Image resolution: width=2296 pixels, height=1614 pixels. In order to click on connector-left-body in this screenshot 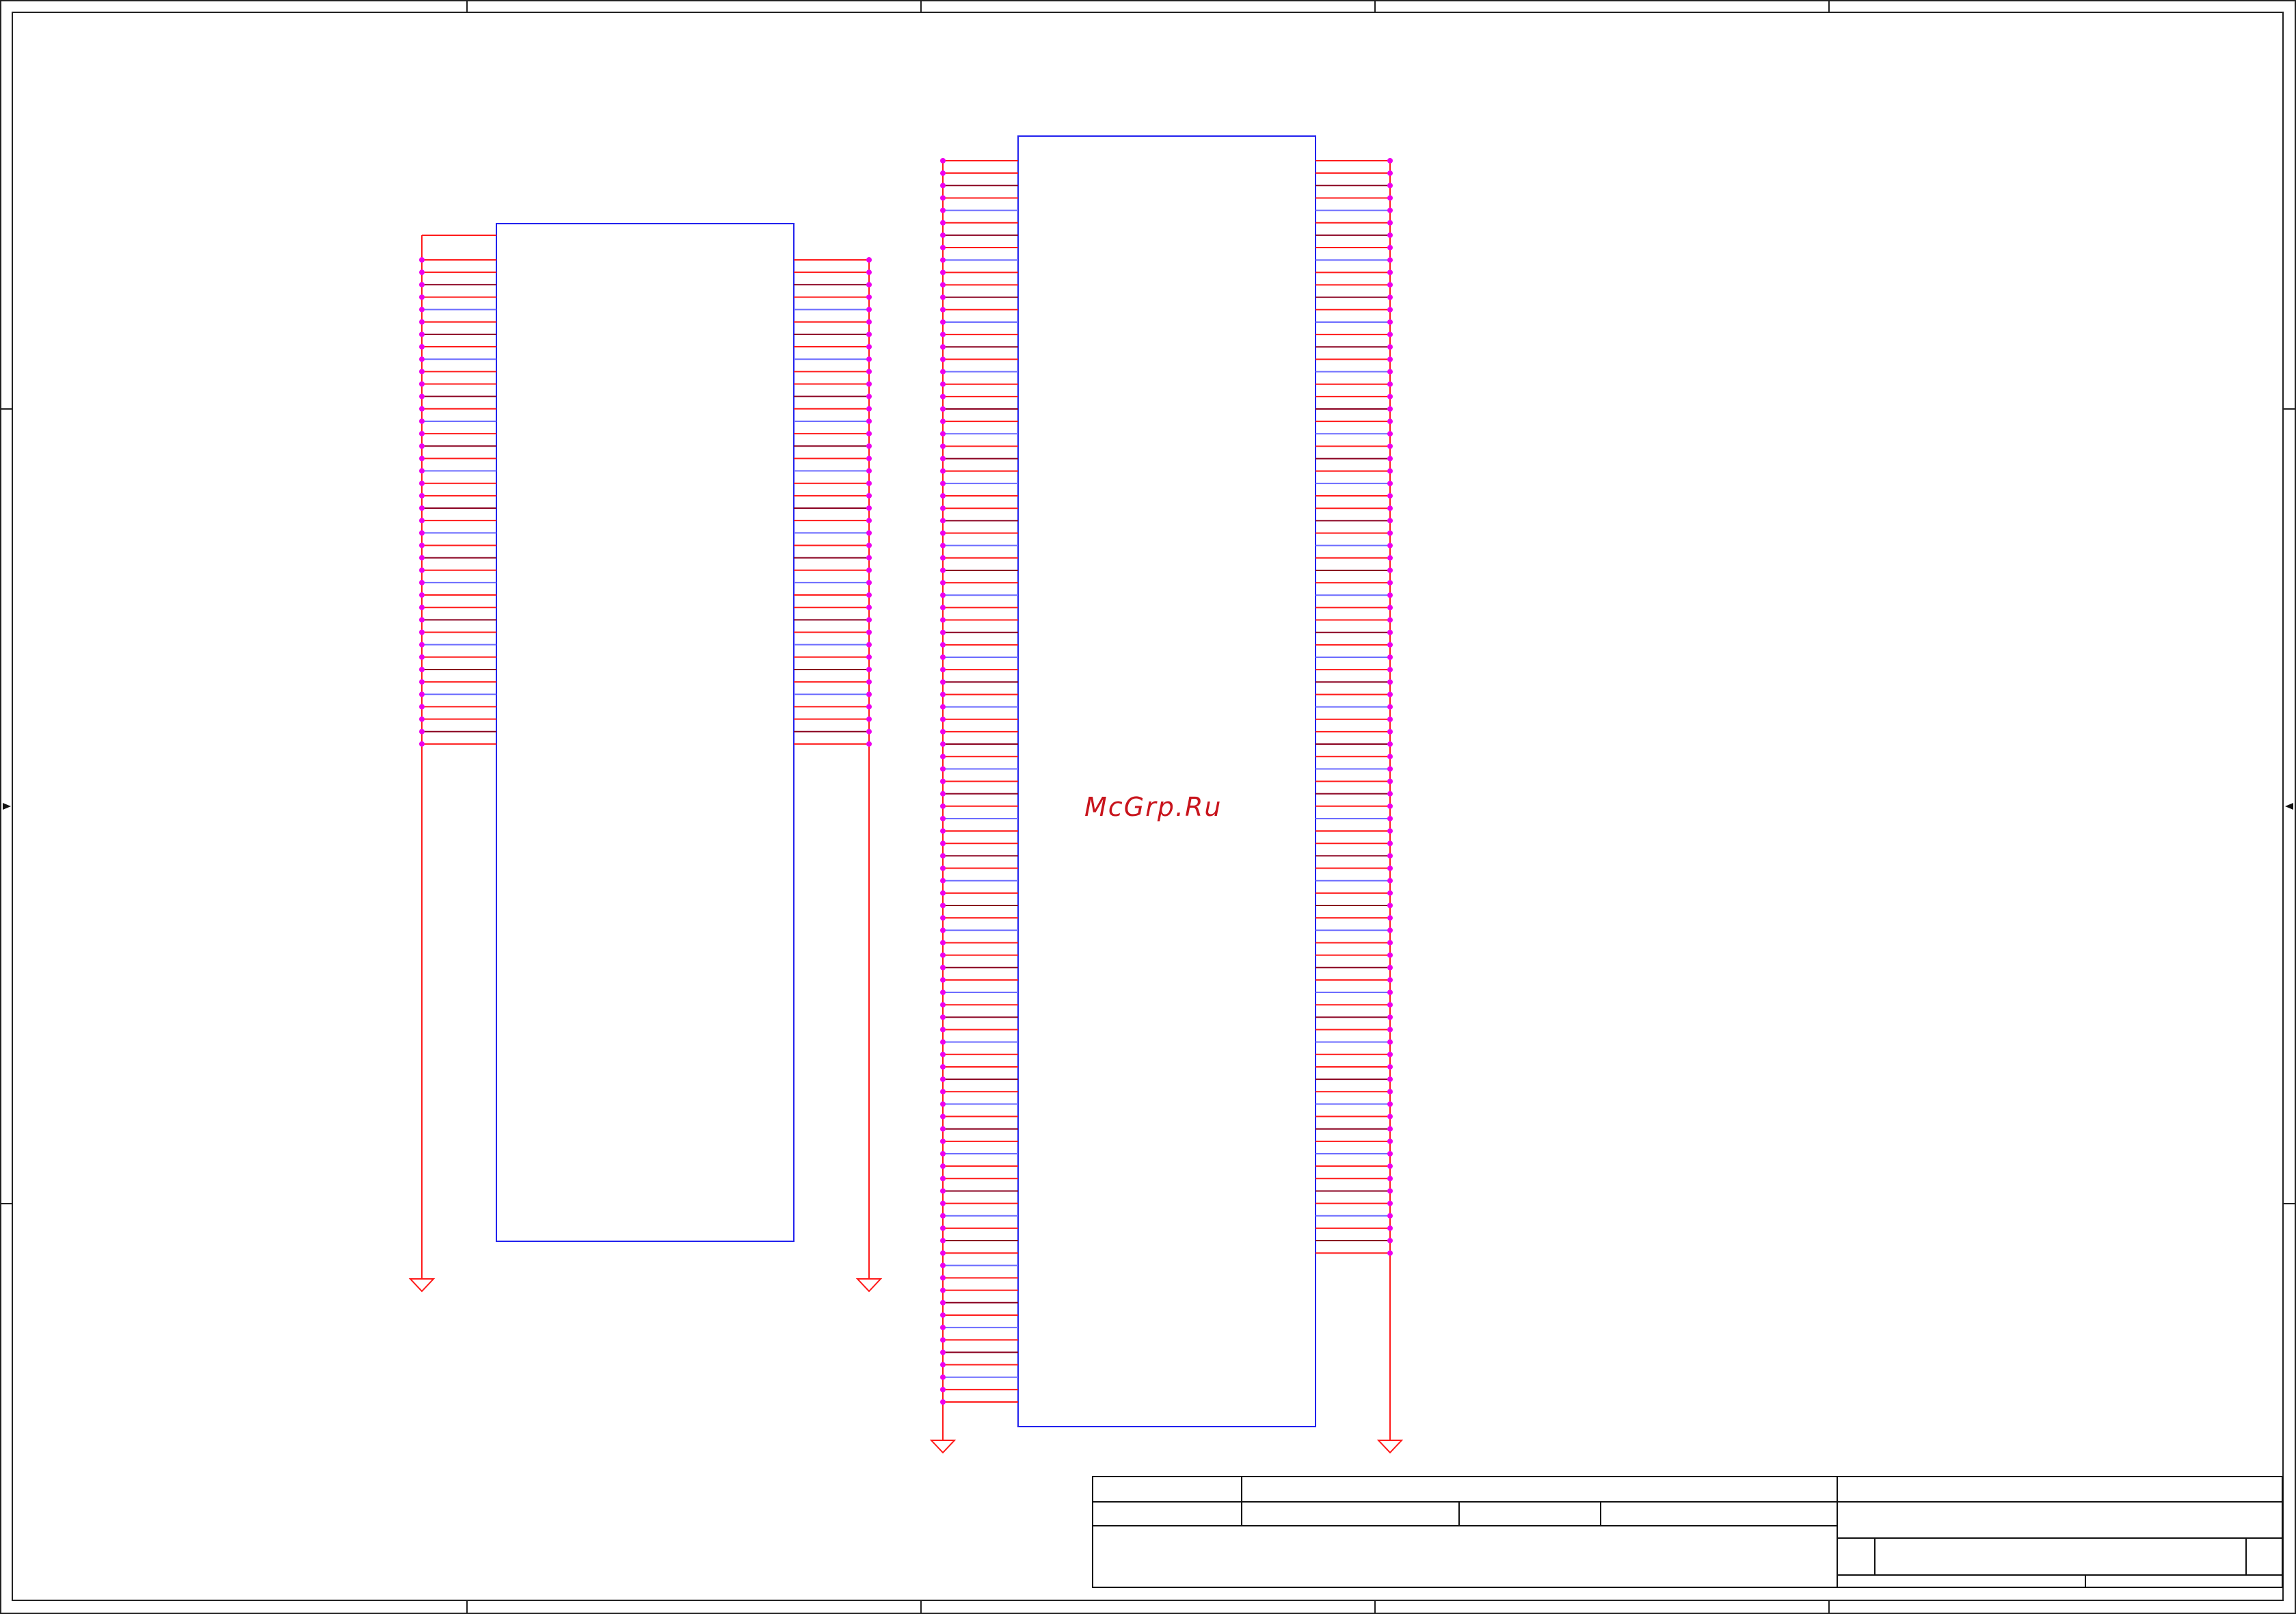, I will do `click(645, 732)`.